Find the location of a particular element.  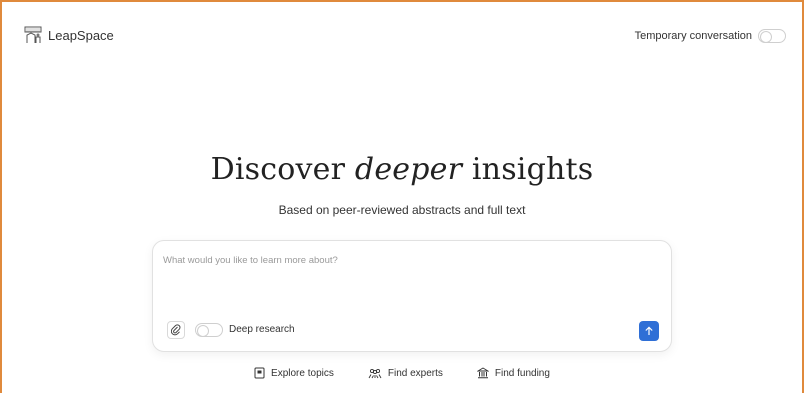

bank-icon is located at coordinates (482, 373).